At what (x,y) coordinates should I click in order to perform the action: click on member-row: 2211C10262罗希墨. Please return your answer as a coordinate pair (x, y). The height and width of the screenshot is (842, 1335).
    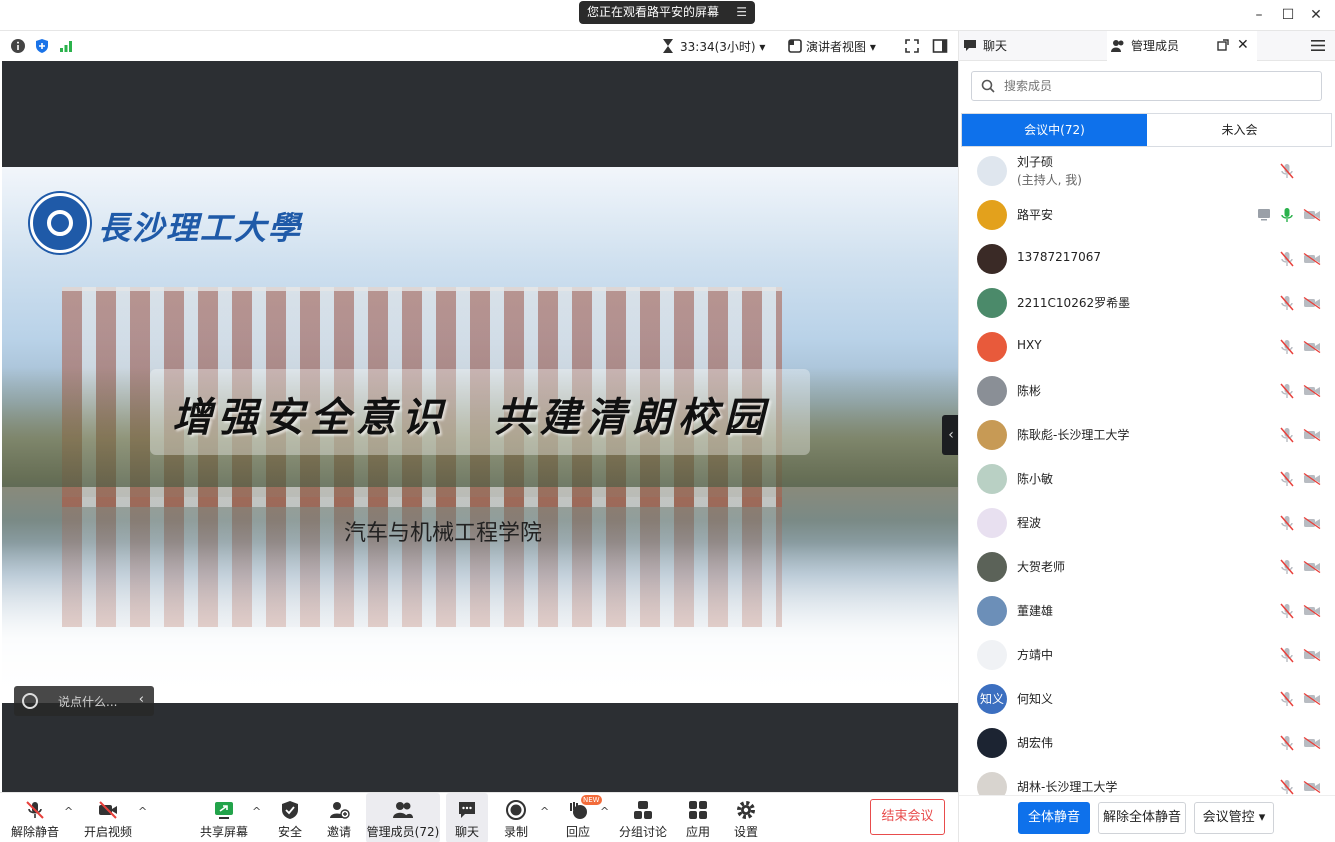
    Looking at the image, I should click on (1147, 303).